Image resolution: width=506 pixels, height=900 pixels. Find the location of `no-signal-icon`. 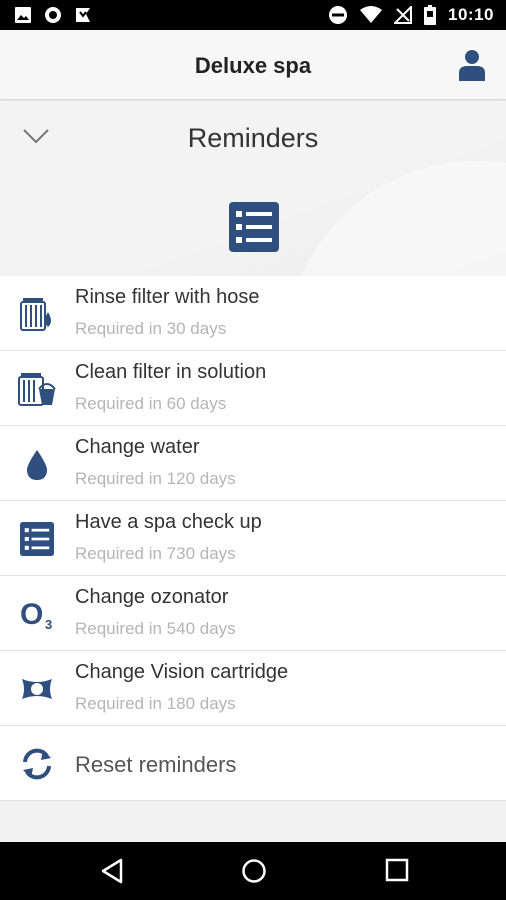

no-signal-icon is located at coordinates (403, 15).